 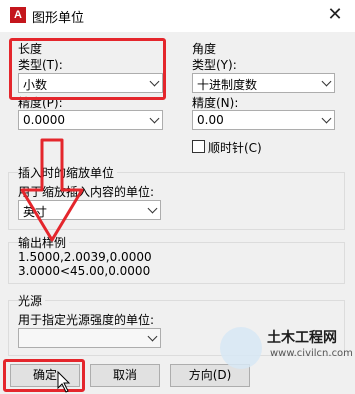 I want to click on mouse-cursor-icon, so click(x=64, y=381).